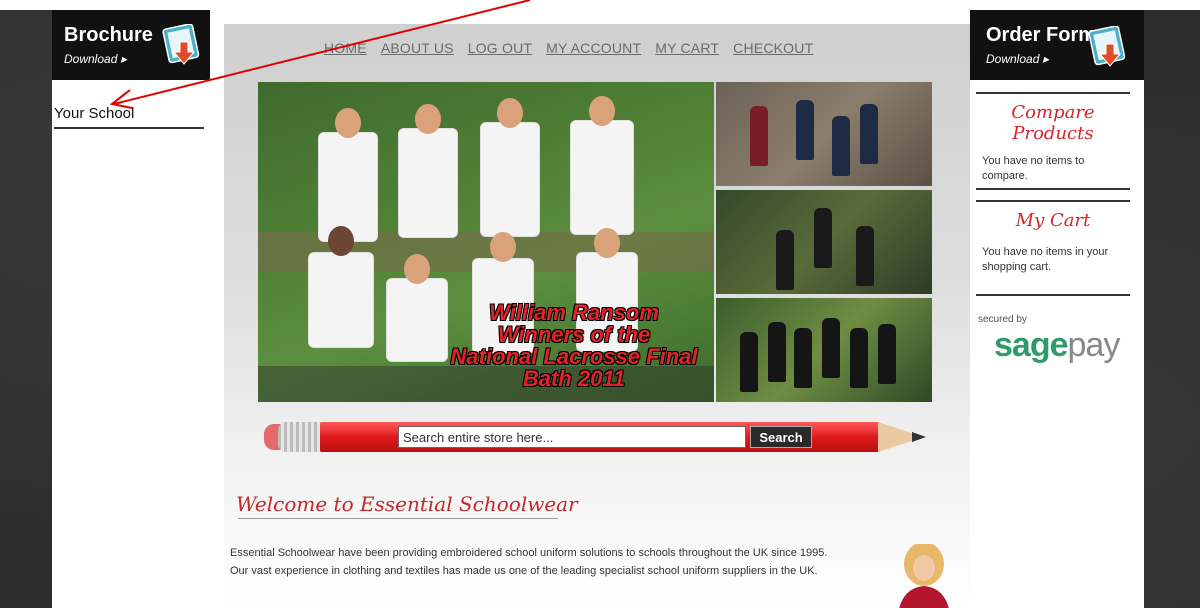 The image size is (1200, 608). I want to click on hero-caption-line: Winners of the, so click(574, 334).